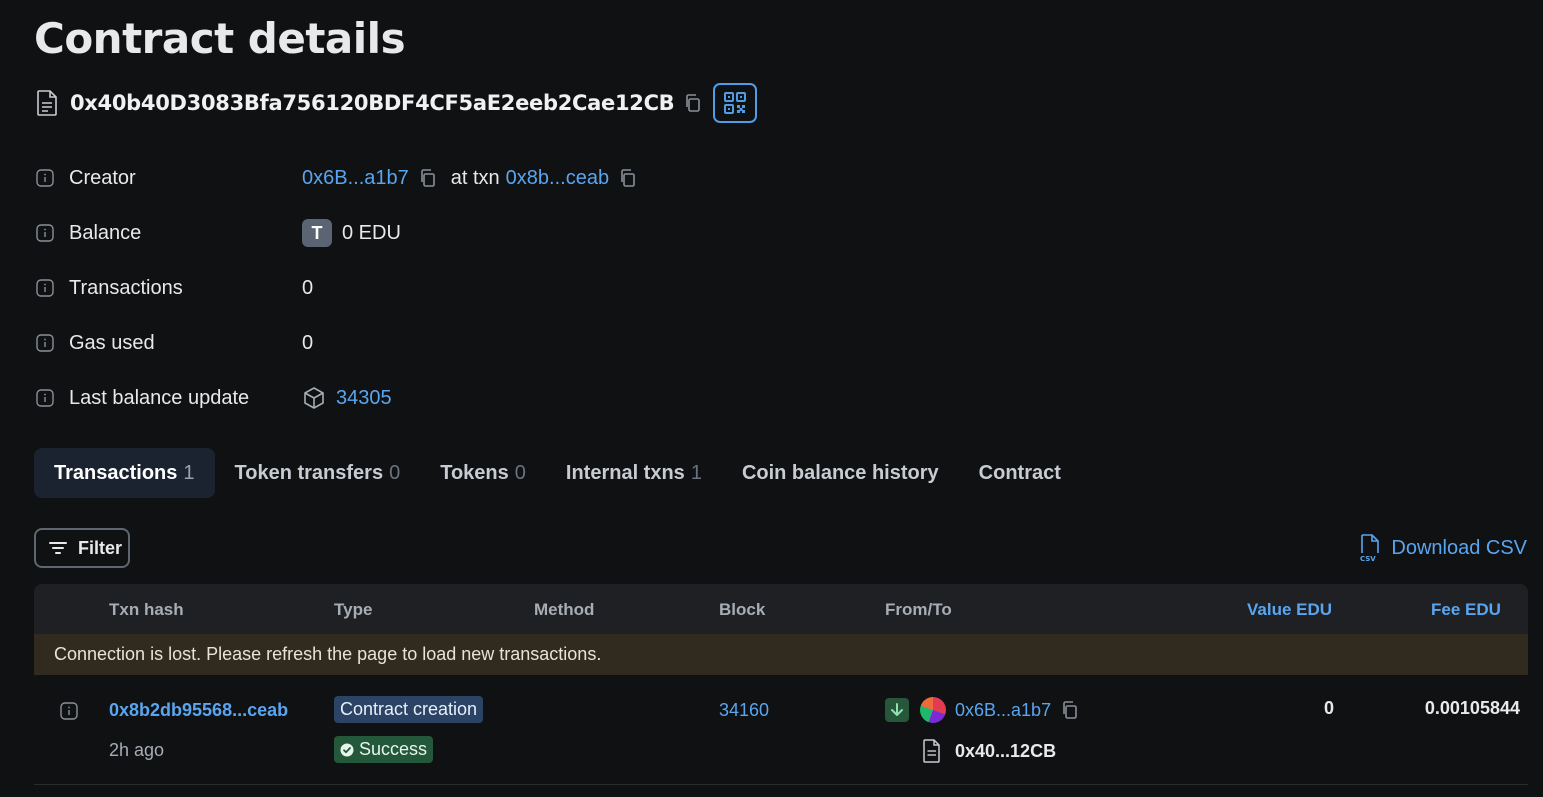 Image resolution: width=1543 pixels, height=797 pixels. Describe the element at coordinates (364, 398) in the screenshot. I see `last-balance-block-link: 34305` at that location.